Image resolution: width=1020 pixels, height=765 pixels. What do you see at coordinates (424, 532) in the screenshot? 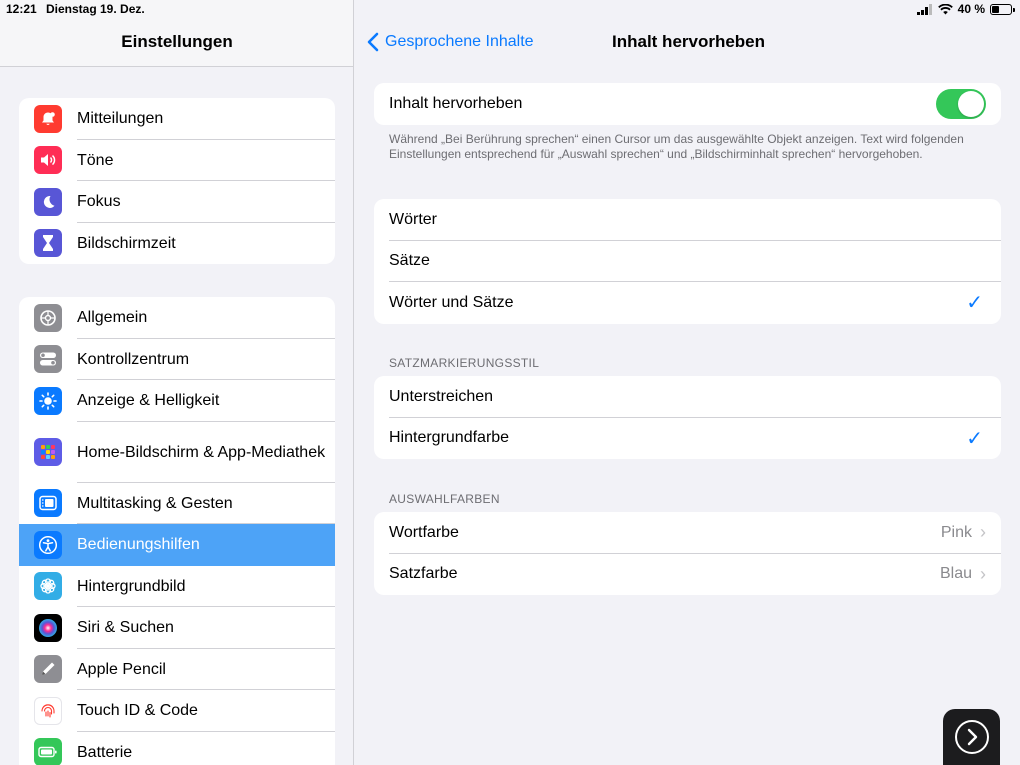
I see `word-color-label: Wortfarbe` at bounding box center [424, 532].